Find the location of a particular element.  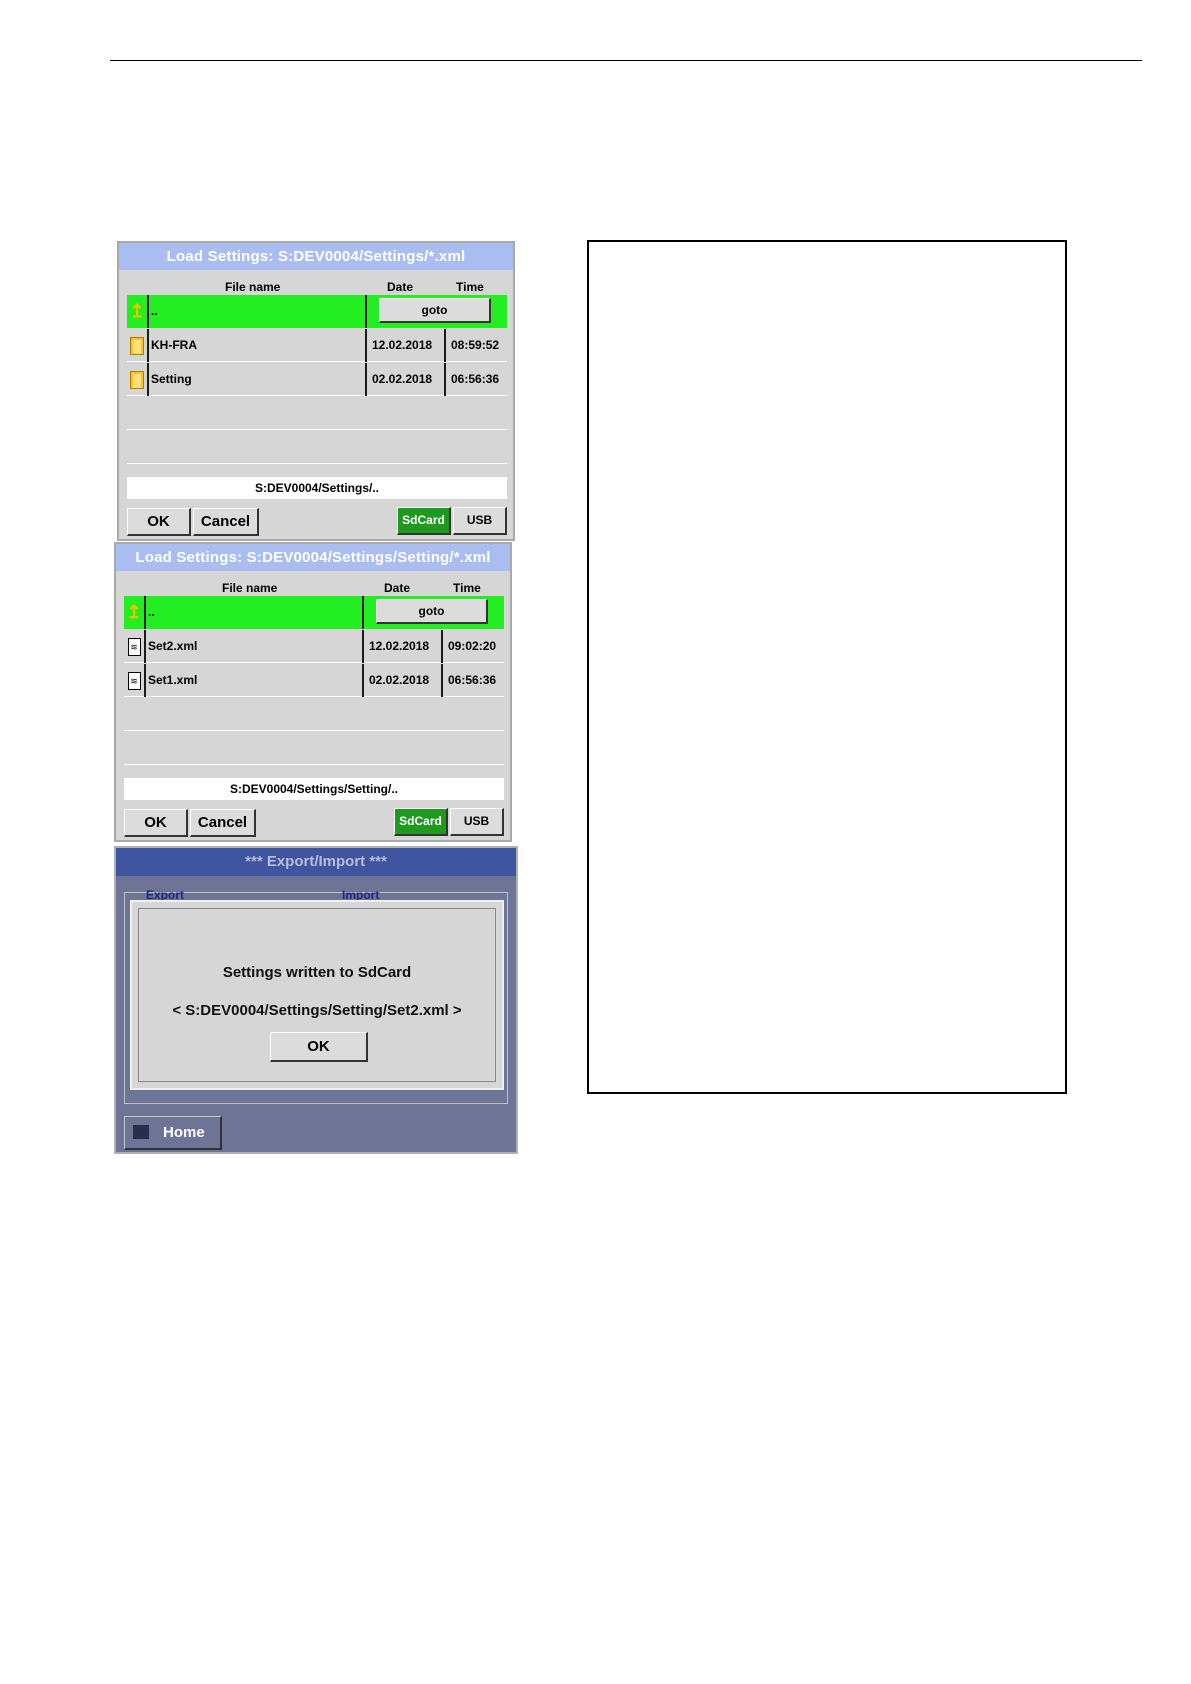

file-time: 09:02:20 is located at coordinates (472, 646).